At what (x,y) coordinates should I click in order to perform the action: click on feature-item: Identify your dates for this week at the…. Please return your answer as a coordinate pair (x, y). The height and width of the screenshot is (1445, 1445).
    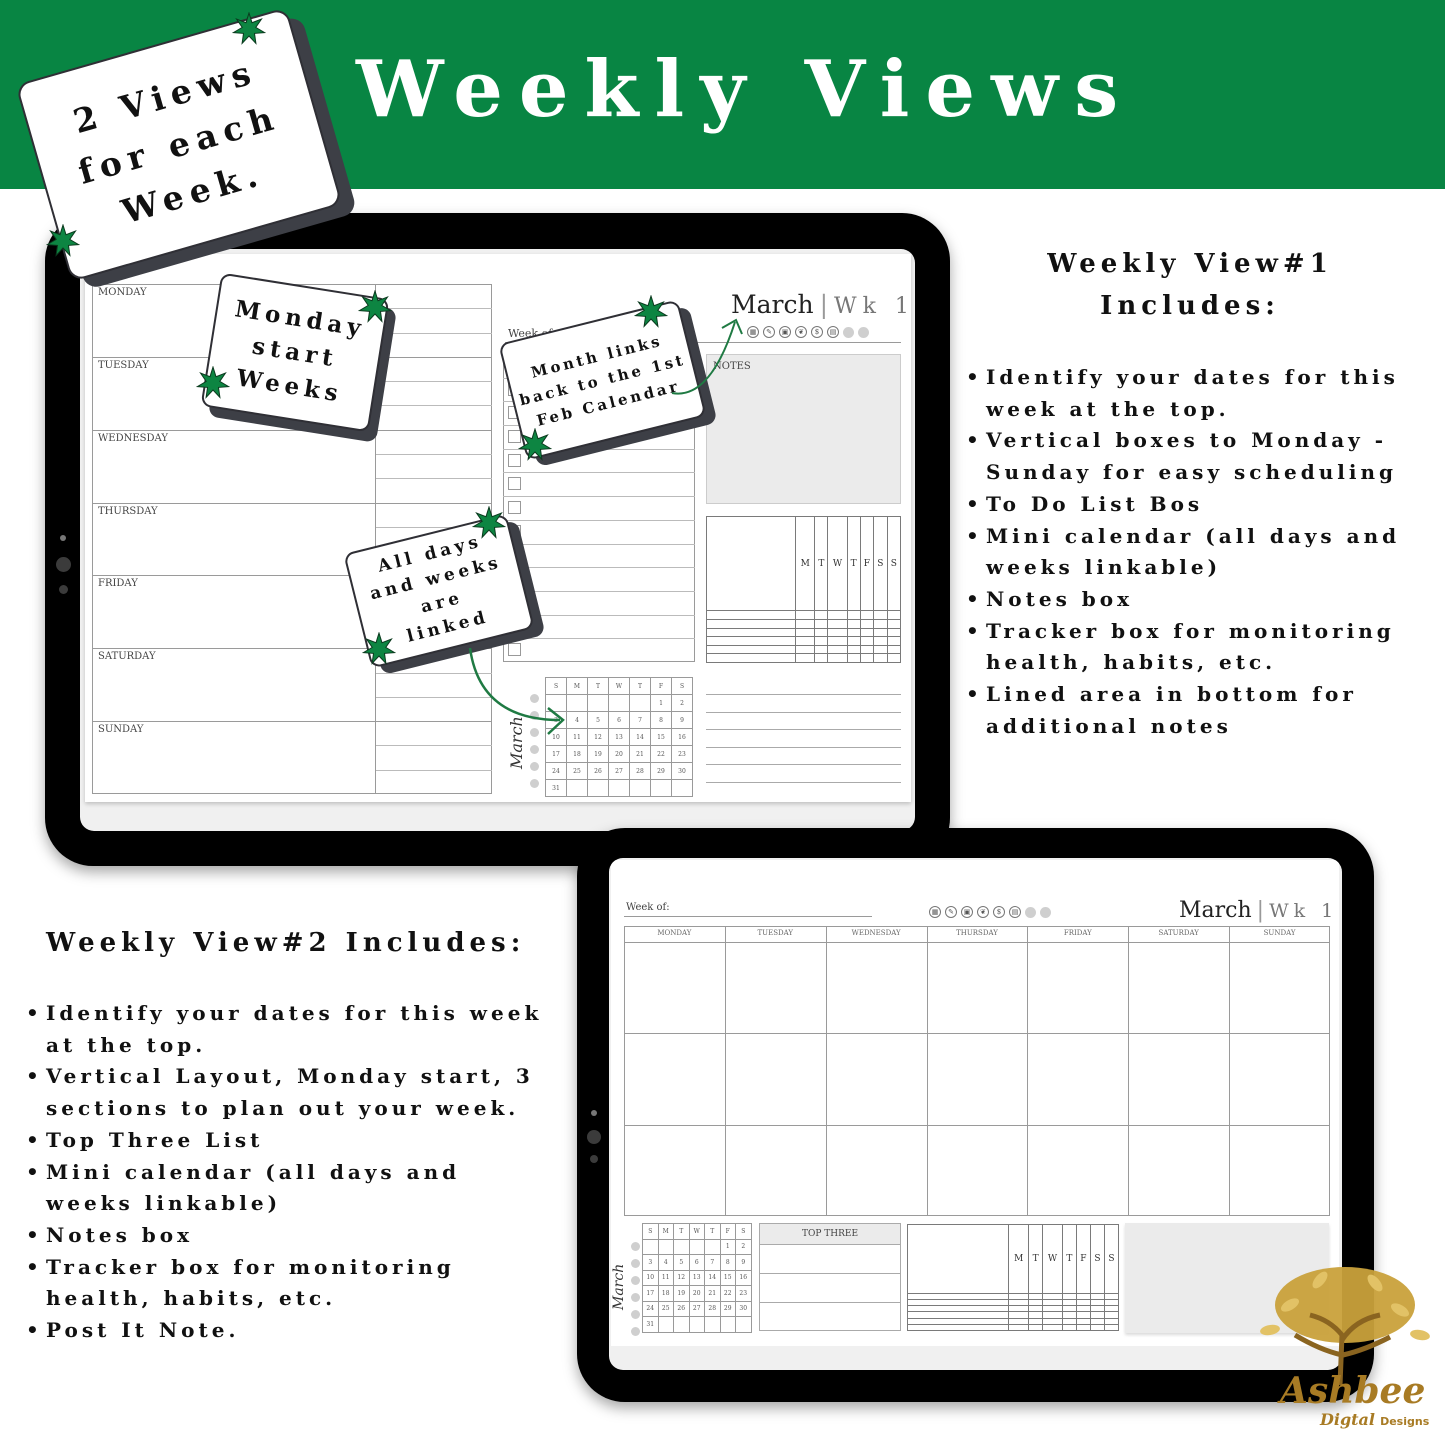
    Looking at the image, I should click on (1186, 393).